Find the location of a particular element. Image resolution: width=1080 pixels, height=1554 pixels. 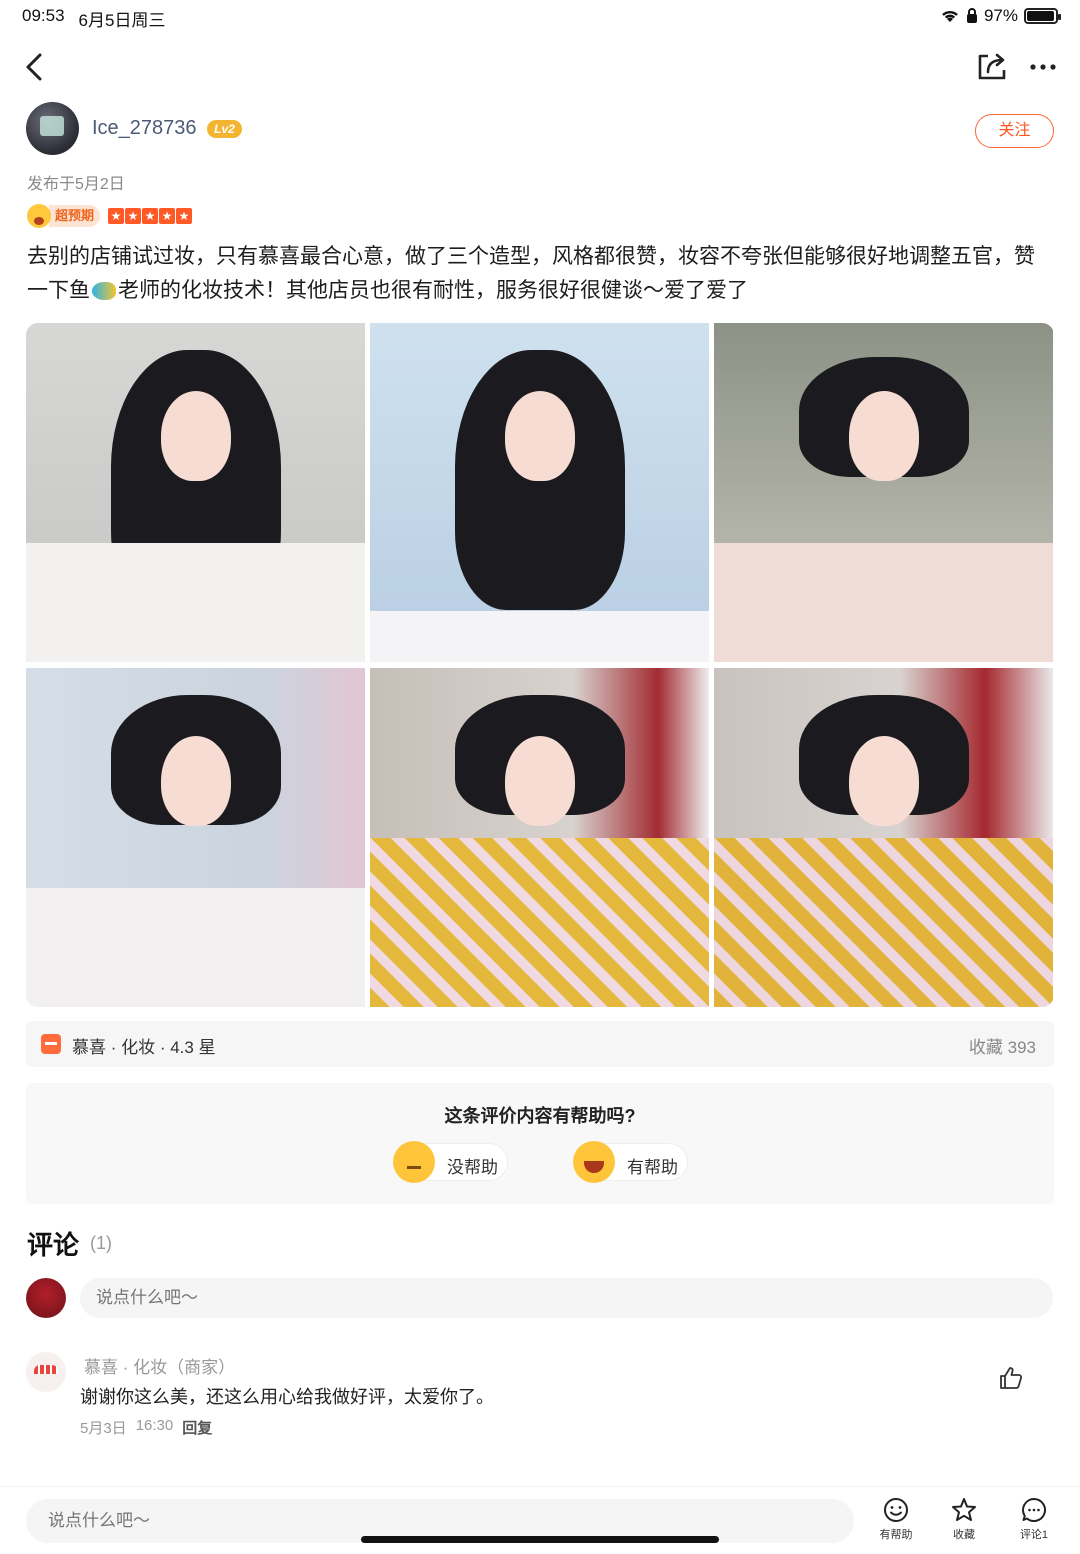

shop-name: 慕喜 · 化妆 · 4.3 星 is located at coordinates (144, 1047).